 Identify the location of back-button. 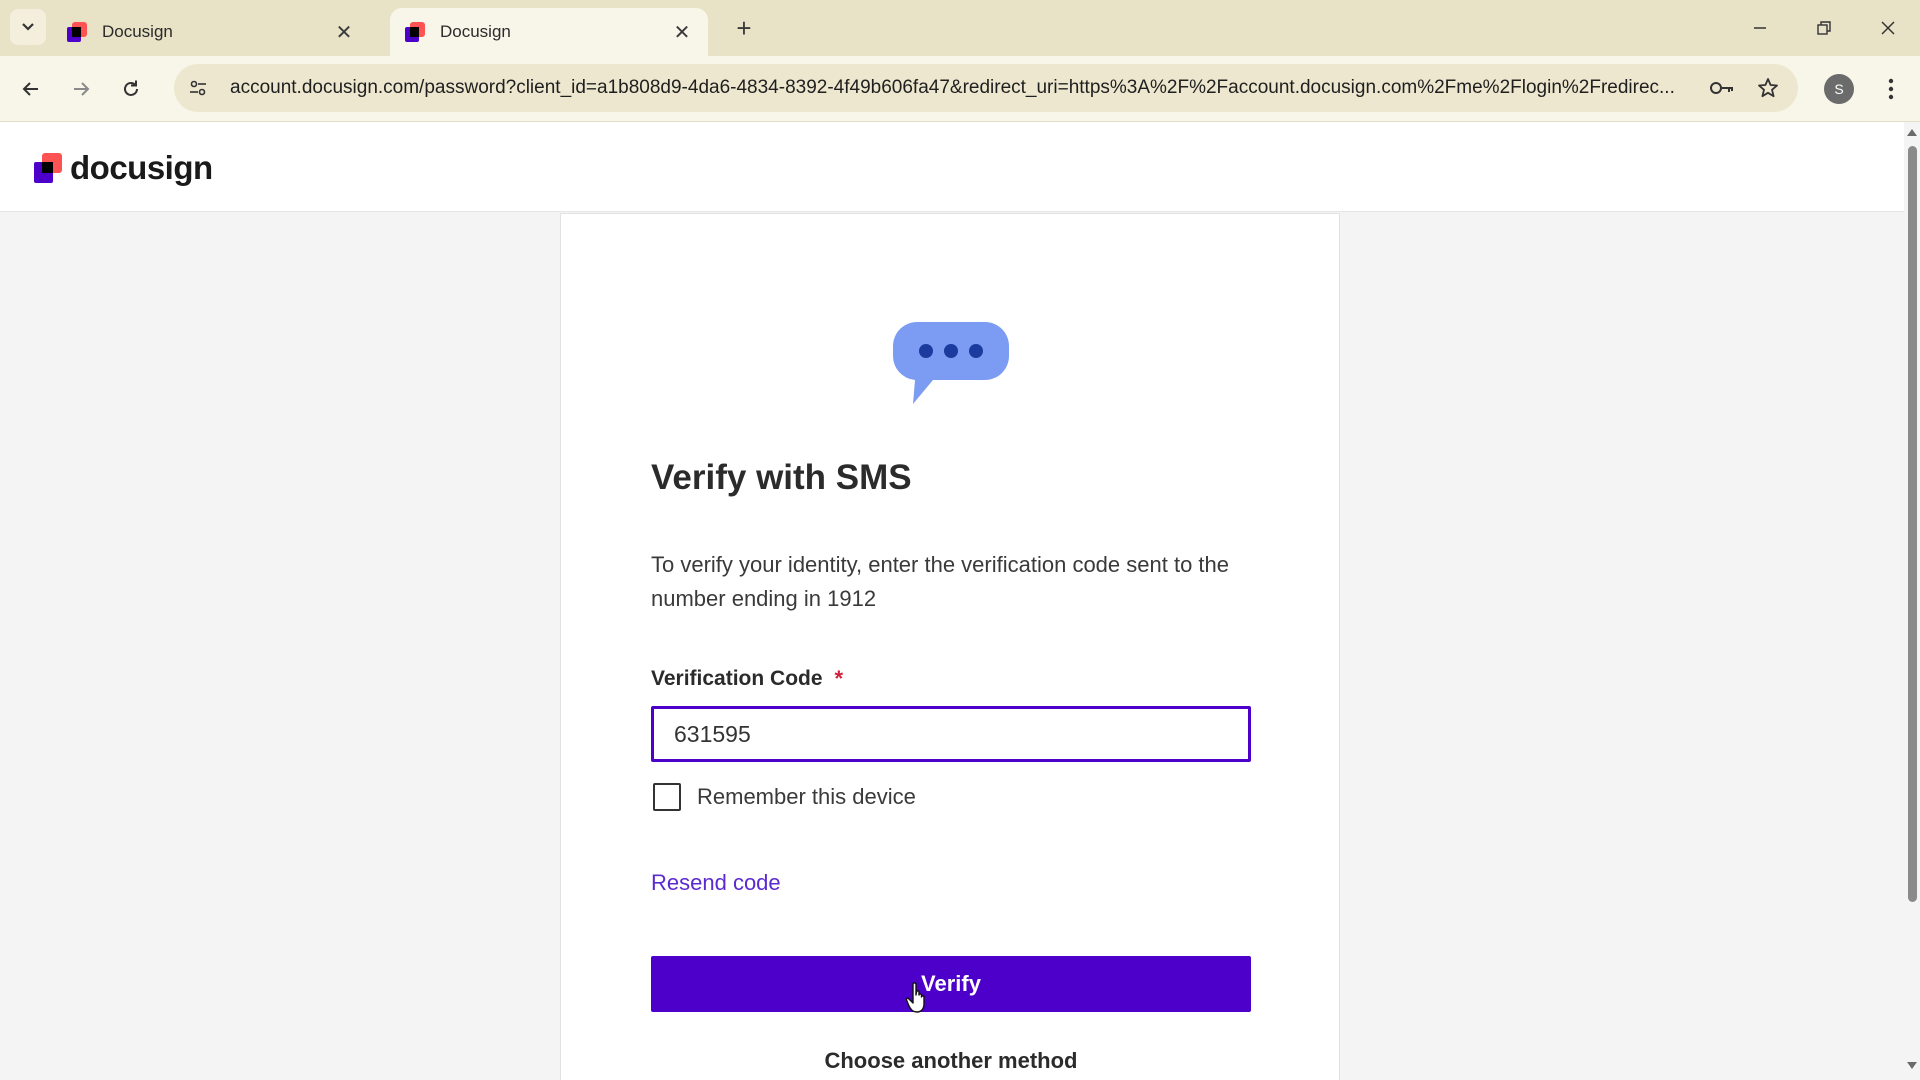
(31, 89).